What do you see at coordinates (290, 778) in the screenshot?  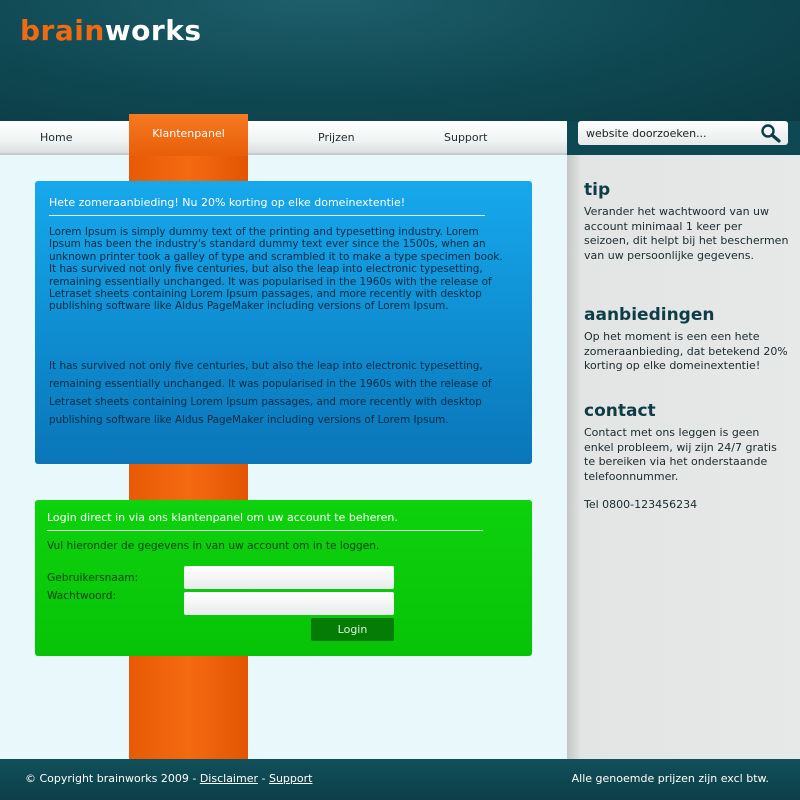 I see `support-link: Support` at bounding box center [290, 778].